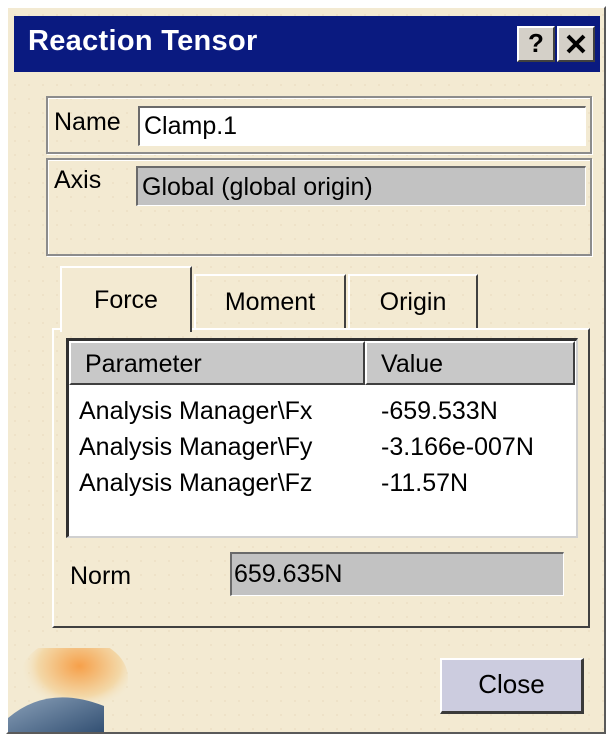 The width and height of the screenshot is (610, 738). I want to click on close-button: Close, so click(512, 686).